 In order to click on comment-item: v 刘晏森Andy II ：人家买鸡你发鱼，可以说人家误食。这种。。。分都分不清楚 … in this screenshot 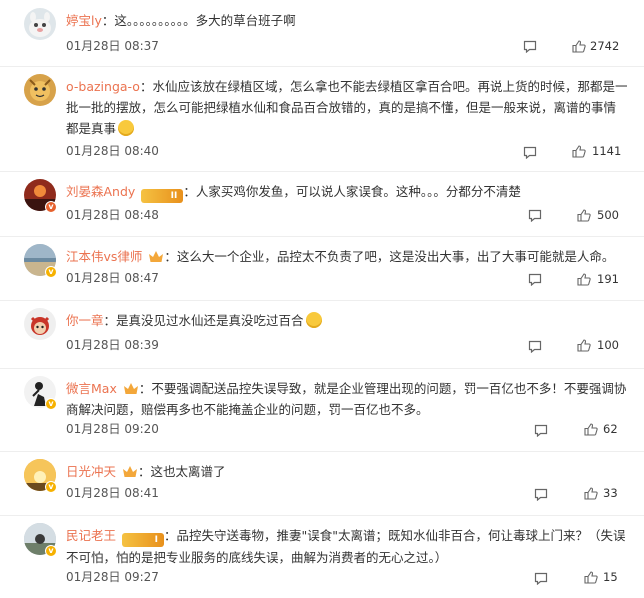, I will do `click(322, 204)`.